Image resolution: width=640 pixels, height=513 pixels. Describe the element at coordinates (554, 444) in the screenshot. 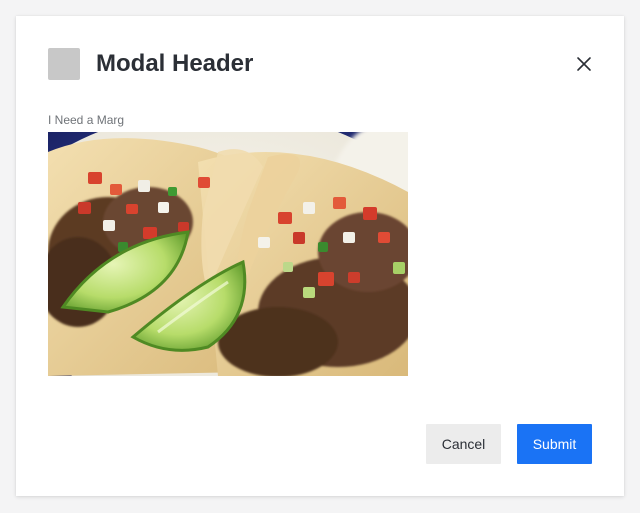

I see `submit-button: Submit` at that location.